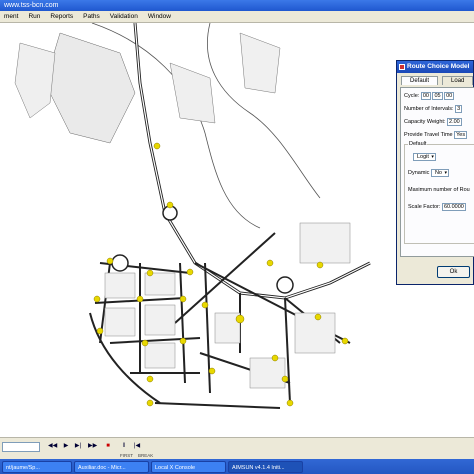  Describe the element at coordinates (31, 5) in the screenshot. I see `window-title: www.tss-bcn.com` at that location.